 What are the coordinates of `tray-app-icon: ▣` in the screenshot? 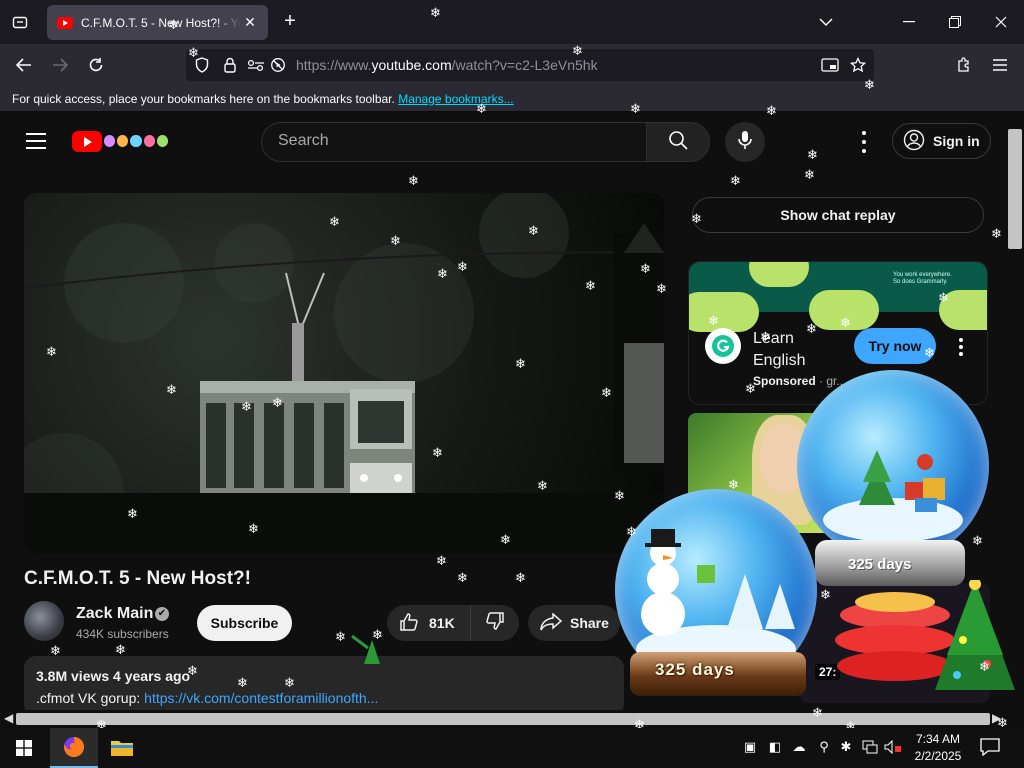 It's located at (750, 747).